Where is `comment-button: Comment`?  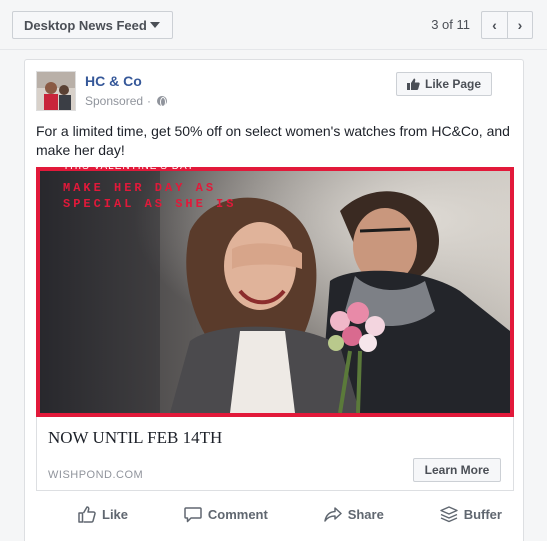
comment-button: Comment is located at coordinates (226, 514).